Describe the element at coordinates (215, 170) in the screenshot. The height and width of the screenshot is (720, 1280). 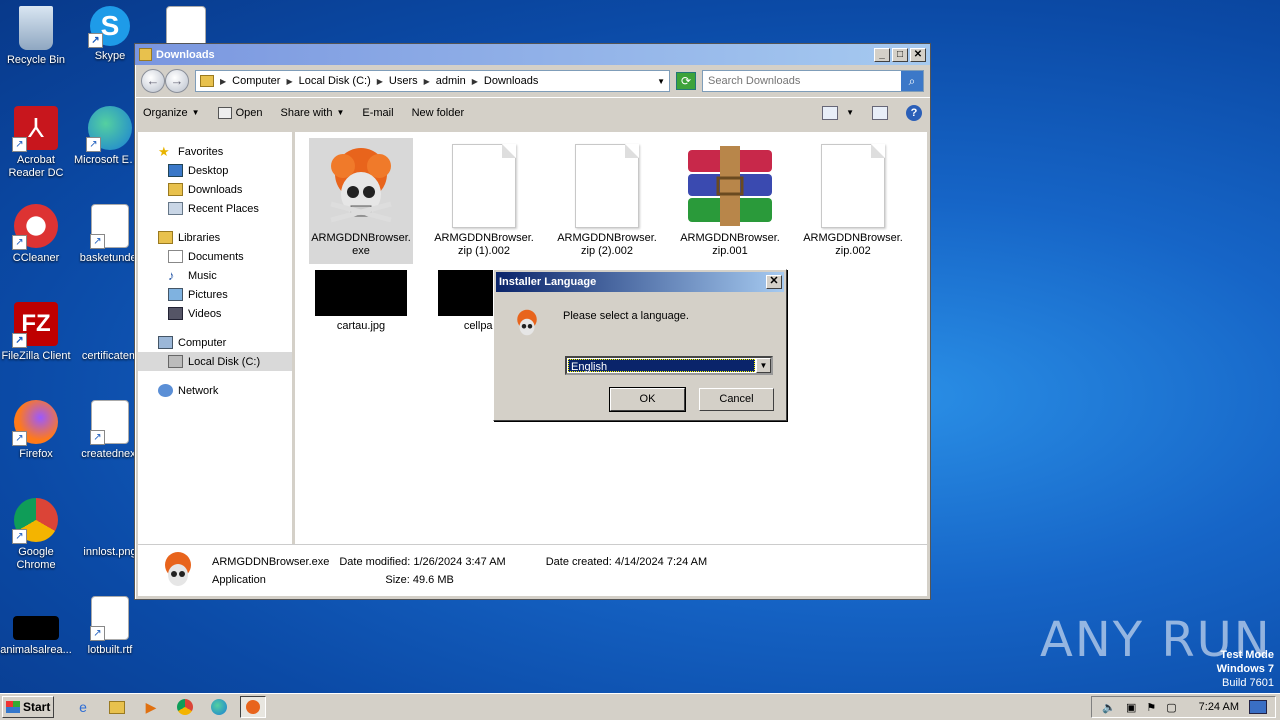
I see `nav-desktop: Desktop` at that location.